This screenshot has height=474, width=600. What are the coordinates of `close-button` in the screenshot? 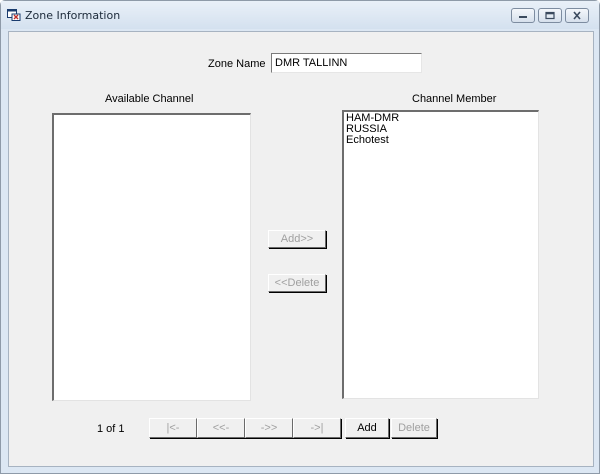 It's located at (577, 15).